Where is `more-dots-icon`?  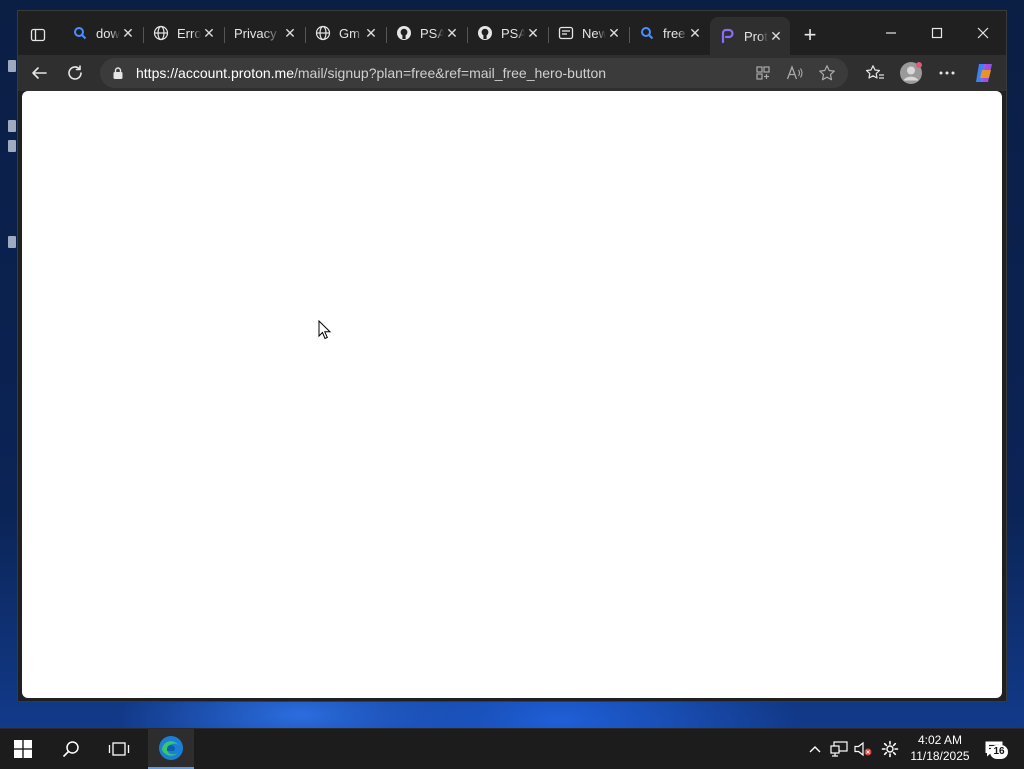
more-dots-icon is located at coordinates (947, 73).